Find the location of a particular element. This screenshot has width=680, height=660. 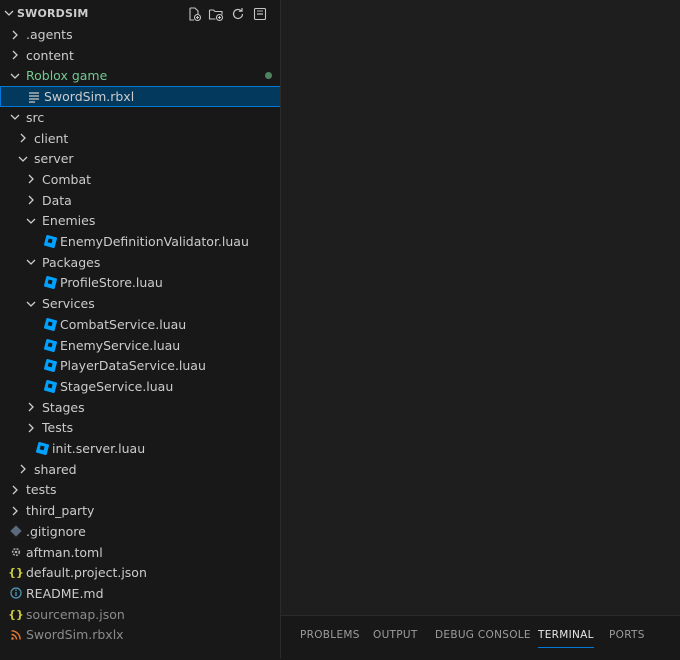

tree-item-label: ProfileStore.luau is located at coordinates (111, 283).